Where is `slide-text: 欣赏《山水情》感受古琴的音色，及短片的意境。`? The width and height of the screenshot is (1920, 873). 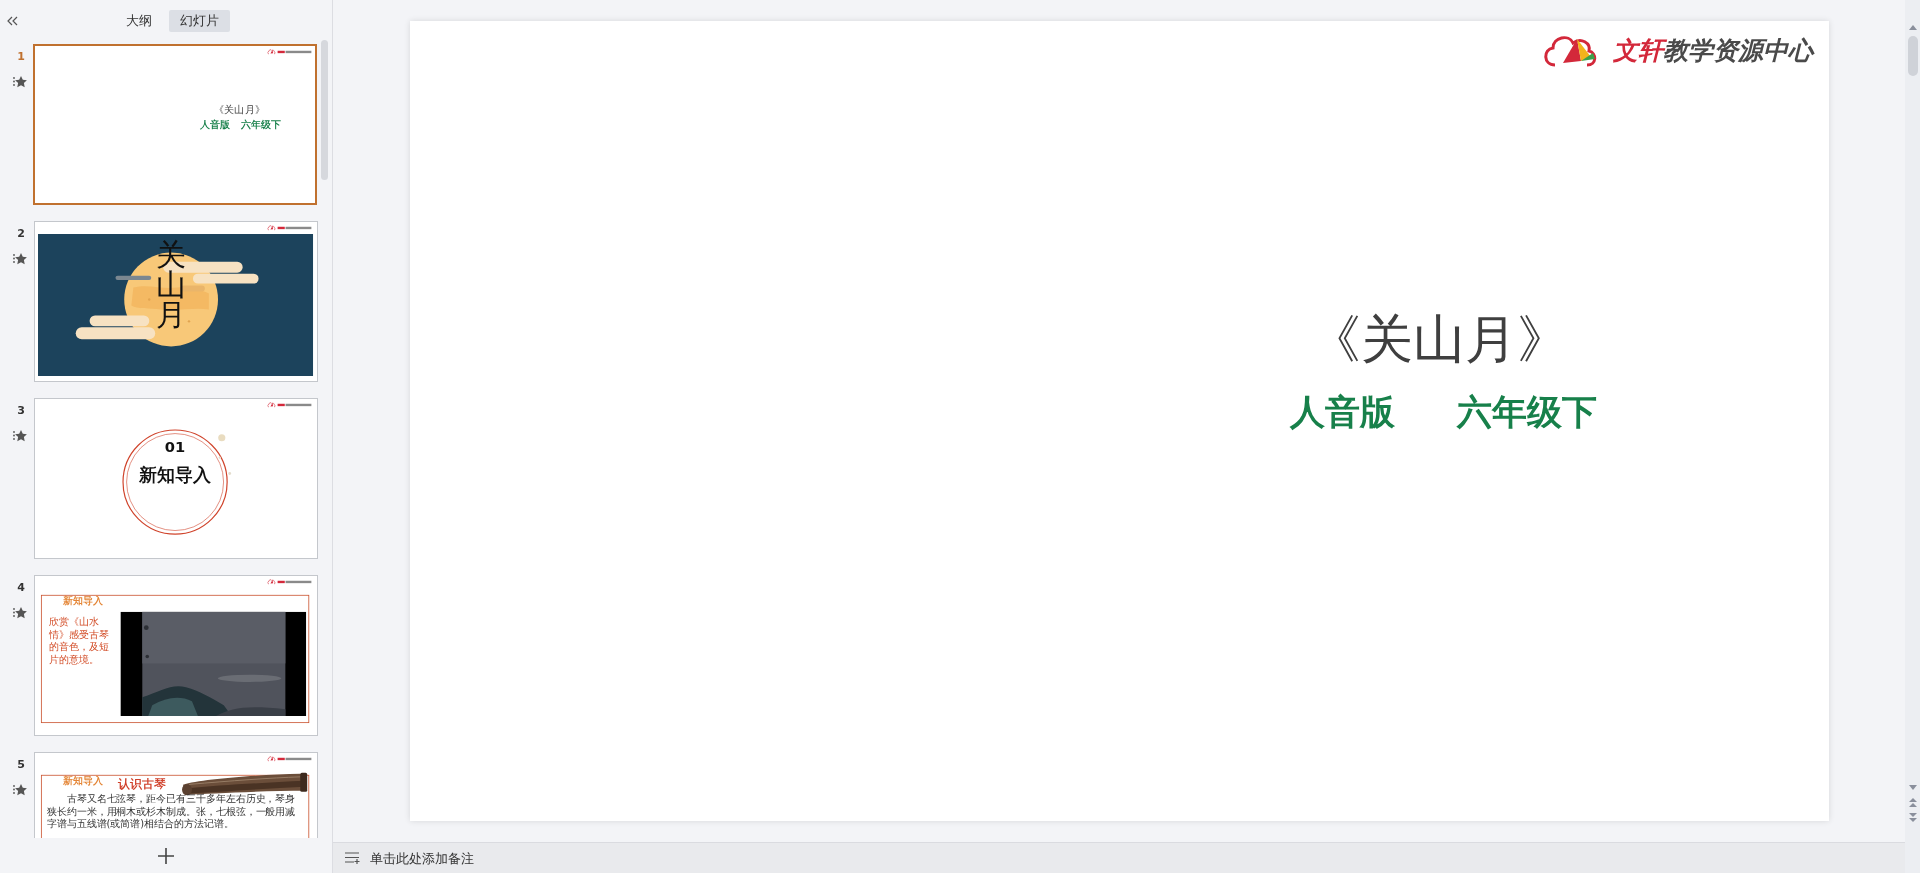 slide-text: 欣赏《山水情》感受古琴的音色，及短片的意境。 is located at coordinates (79, 640).